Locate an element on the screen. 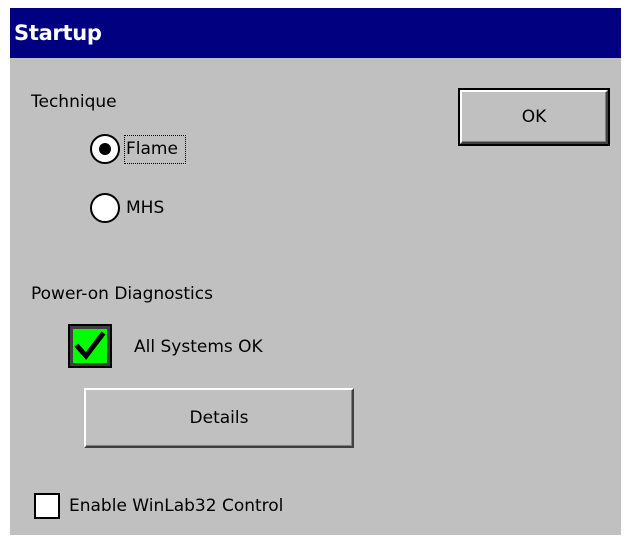  mhs-label: MHS is located at coordinates (145, 208).